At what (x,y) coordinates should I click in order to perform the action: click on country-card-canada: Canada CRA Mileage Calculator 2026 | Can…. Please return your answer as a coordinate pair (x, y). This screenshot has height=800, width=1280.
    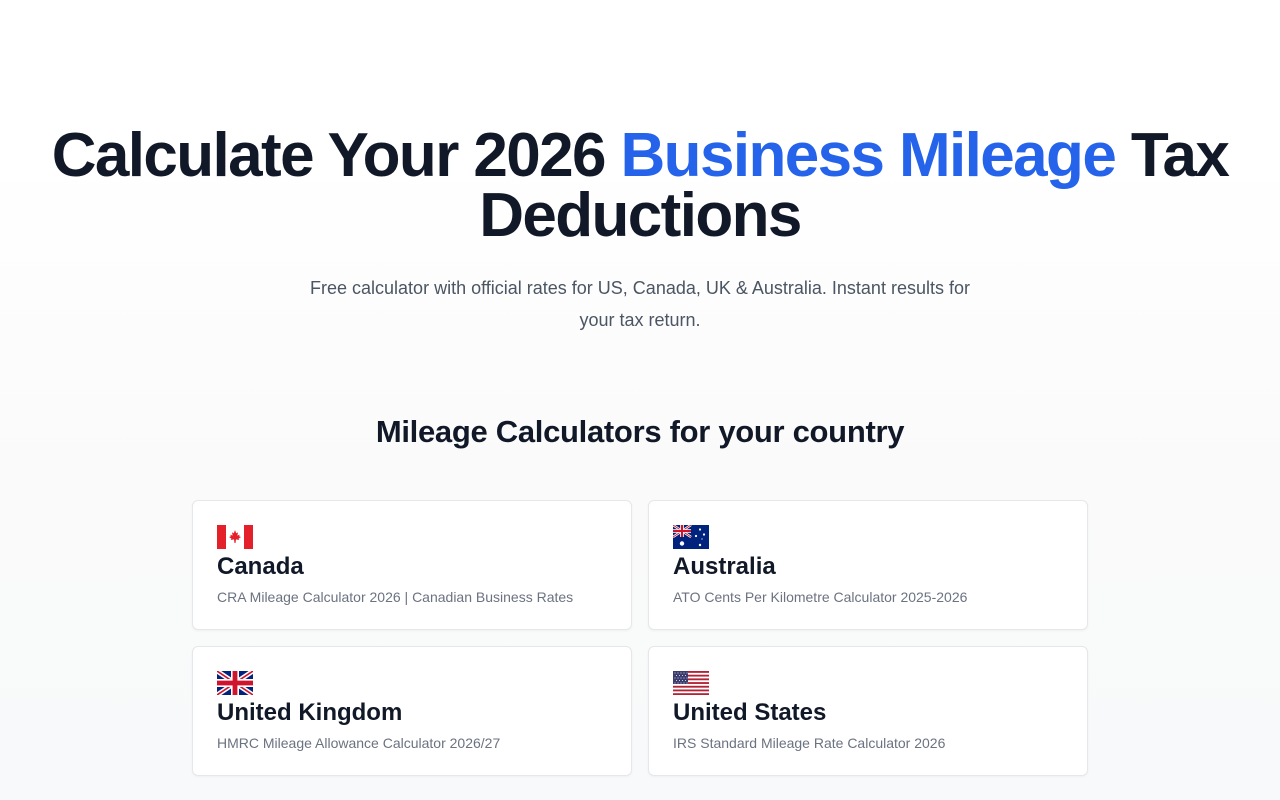
    Looking at the image, I should click on (412, 565).